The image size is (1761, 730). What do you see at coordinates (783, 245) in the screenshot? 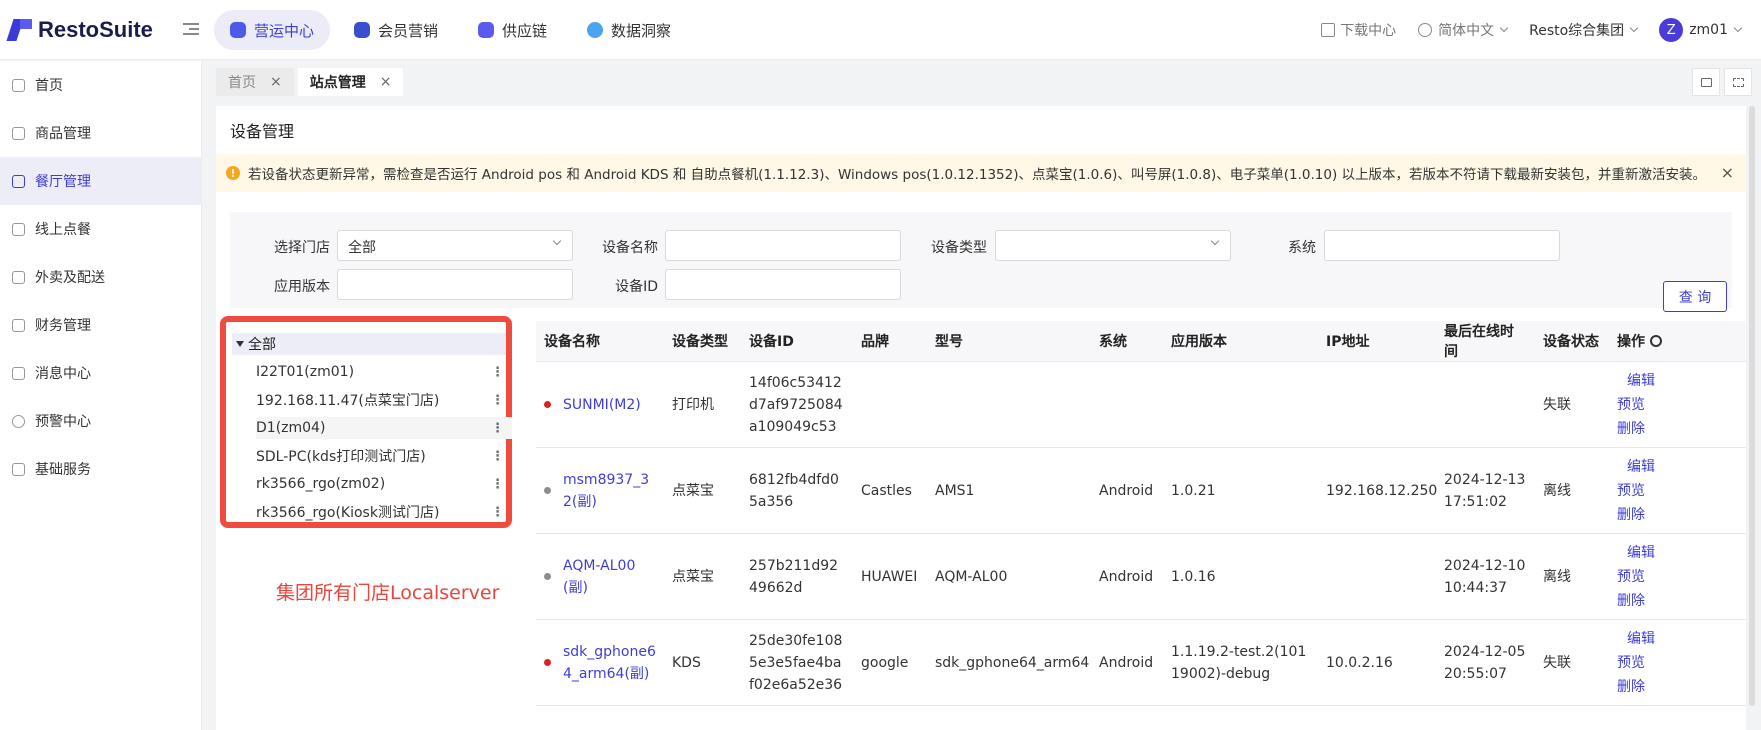
I see `device-name-input` at bounding box center [783, 245].